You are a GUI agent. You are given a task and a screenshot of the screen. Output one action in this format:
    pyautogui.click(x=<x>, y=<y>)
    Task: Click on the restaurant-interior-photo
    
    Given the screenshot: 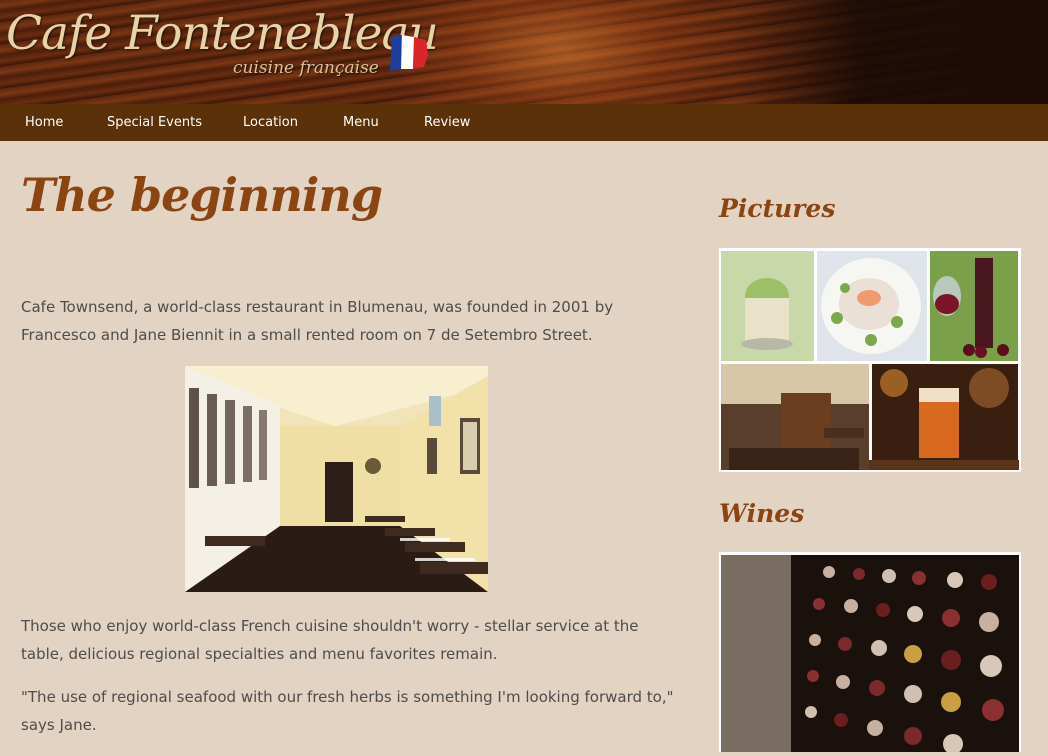 What is the action you would take?
    pyautogui.click(x=336, y=479)
    